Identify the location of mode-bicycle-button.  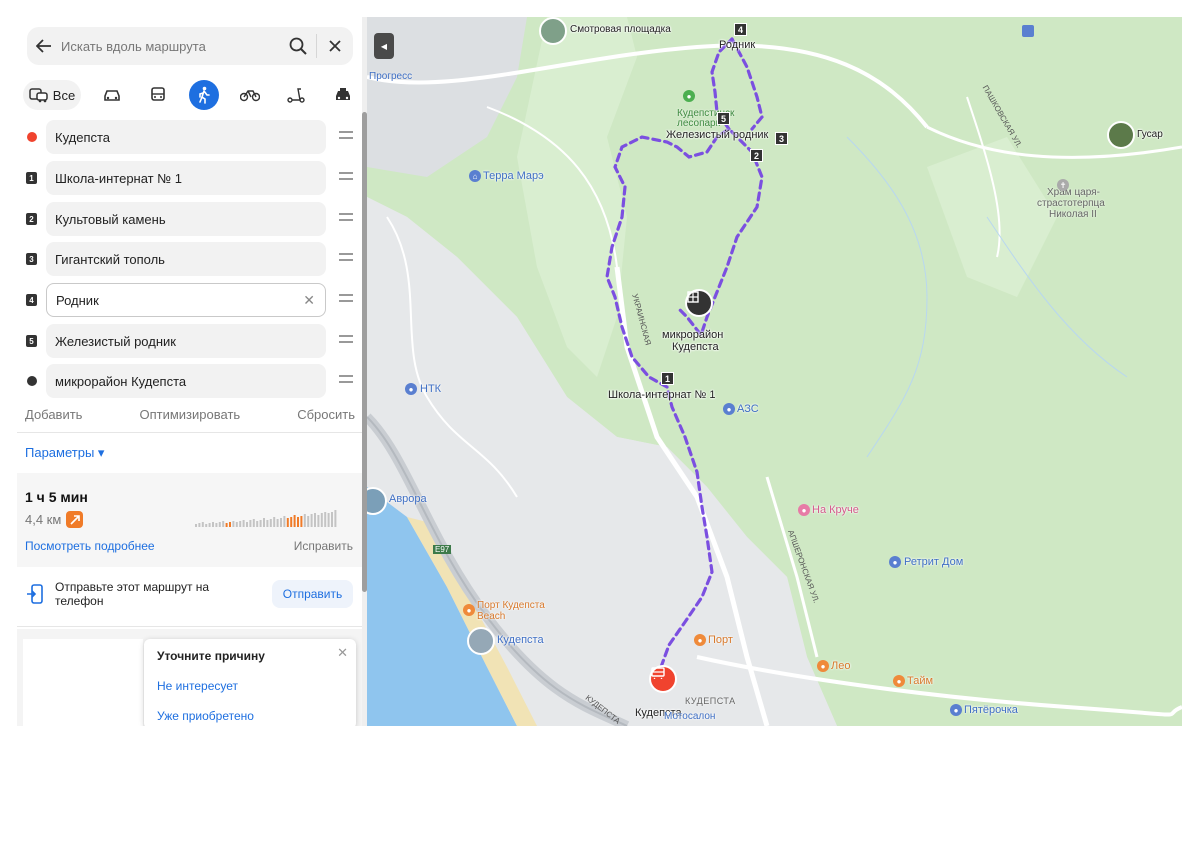
(250, 95).